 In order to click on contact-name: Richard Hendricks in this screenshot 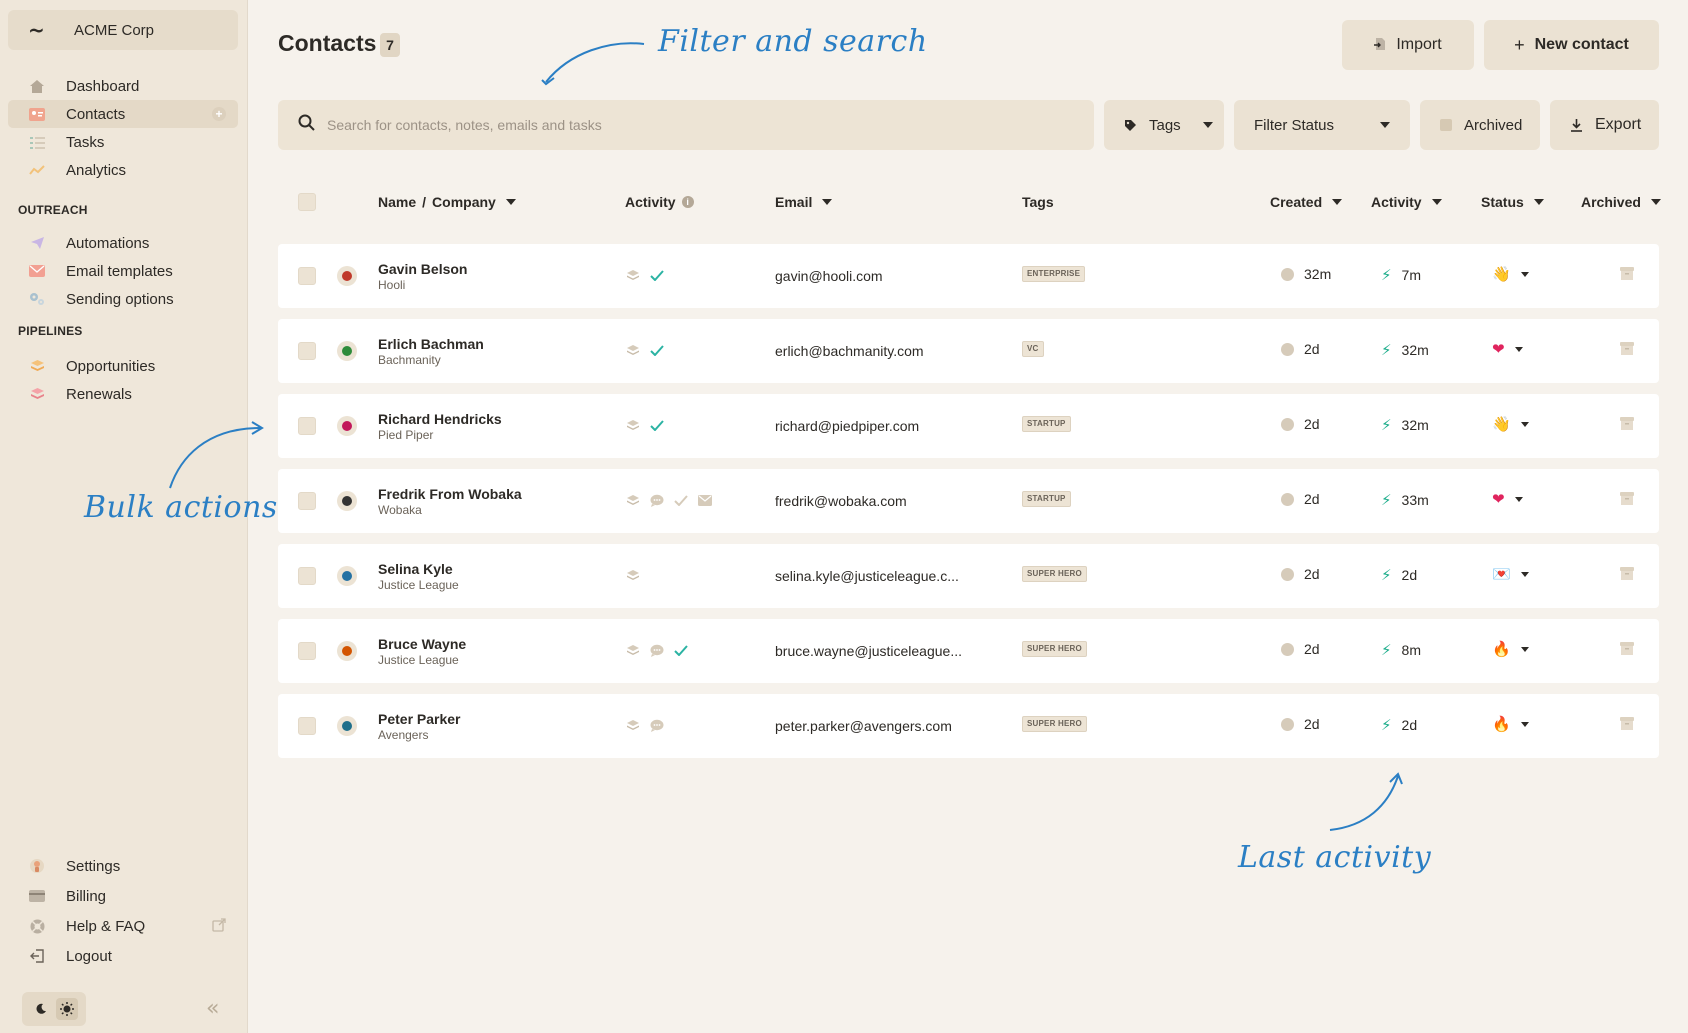, I will do `click(440, 419)`.